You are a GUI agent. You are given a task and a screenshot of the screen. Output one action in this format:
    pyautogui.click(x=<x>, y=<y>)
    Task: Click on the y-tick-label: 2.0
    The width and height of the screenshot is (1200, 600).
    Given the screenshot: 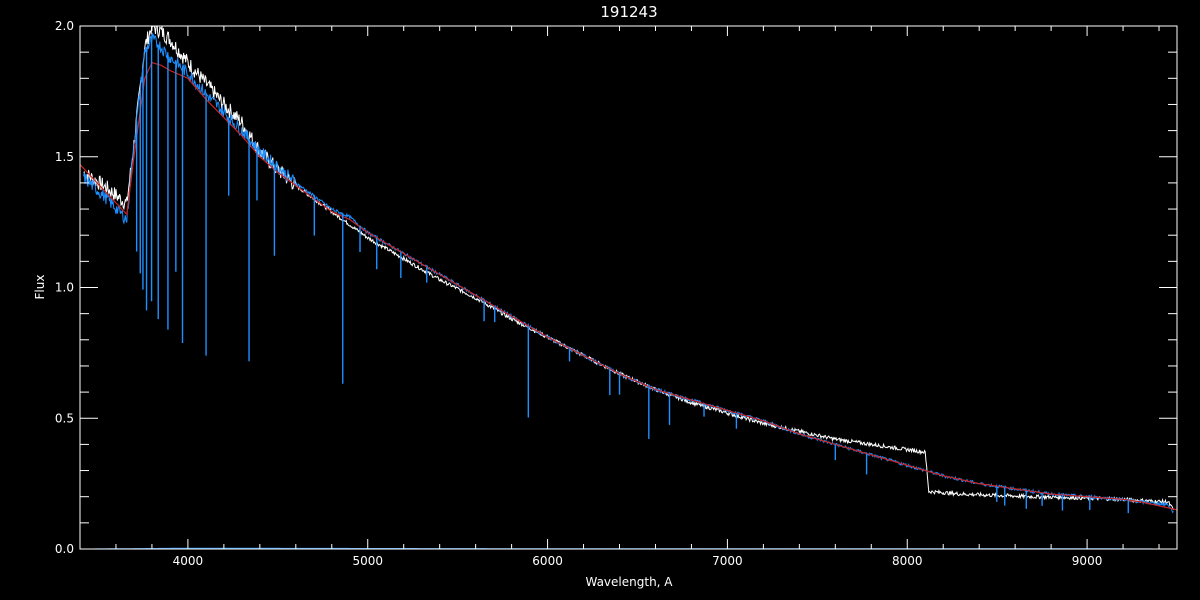 What is the action you would take?
    pyautogui.click(x=64, y=26)
    